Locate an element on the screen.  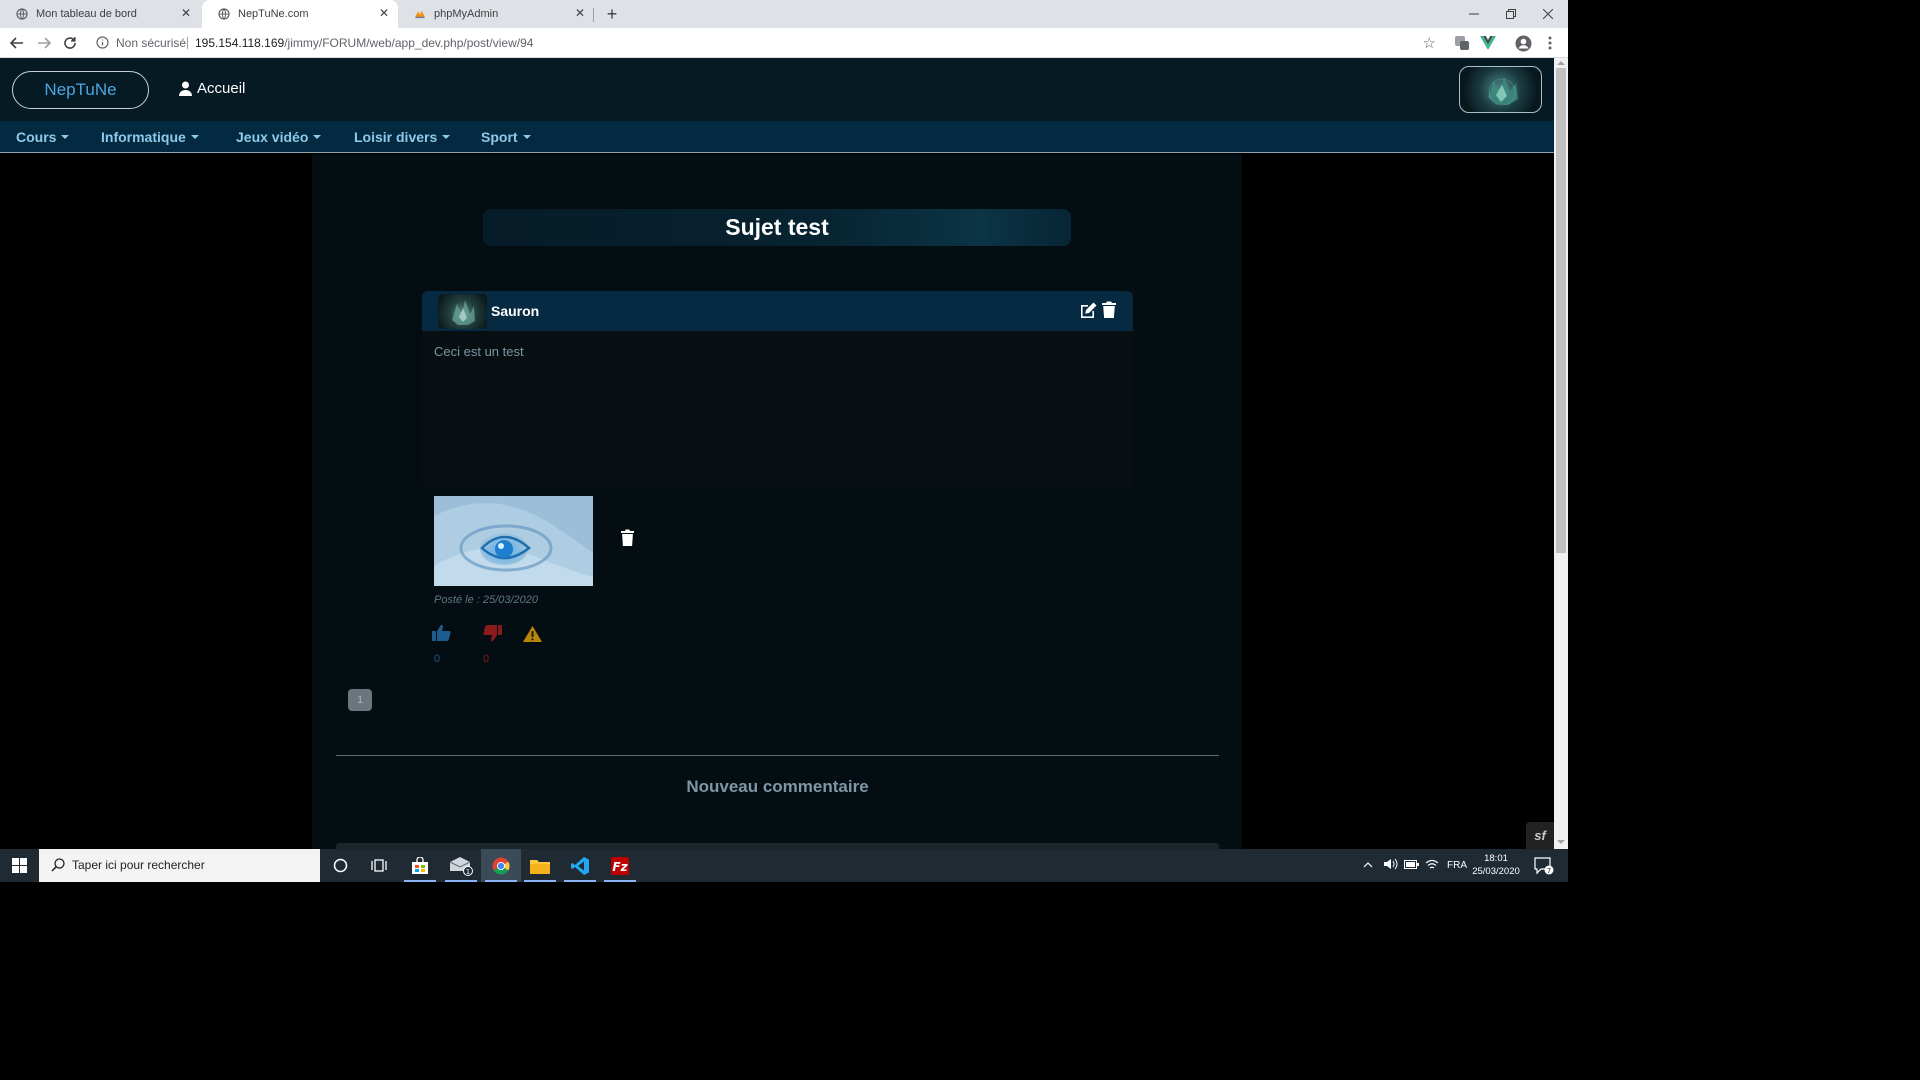
taskbar-mail: 1 is located at coordinates (461, 865).